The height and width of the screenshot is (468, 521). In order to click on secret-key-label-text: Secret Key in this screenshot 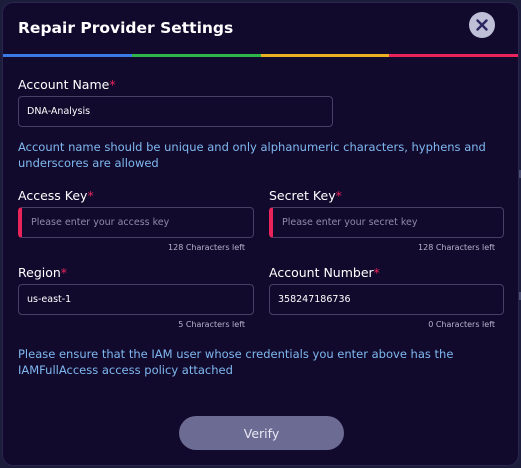, I will do `click(302, 195)`.